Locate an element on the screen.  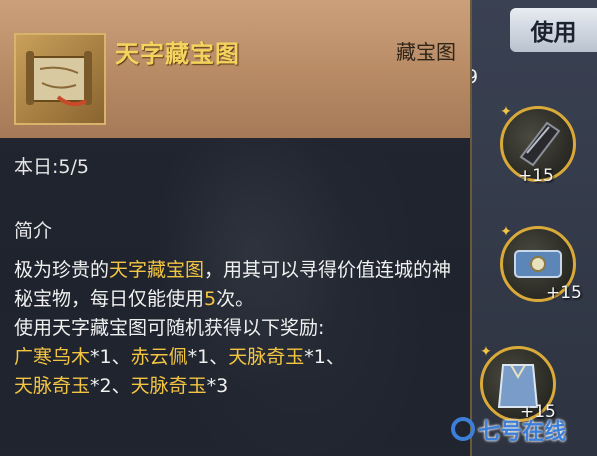
item-type: 藏宝图 is located at coordinates (426, 52).